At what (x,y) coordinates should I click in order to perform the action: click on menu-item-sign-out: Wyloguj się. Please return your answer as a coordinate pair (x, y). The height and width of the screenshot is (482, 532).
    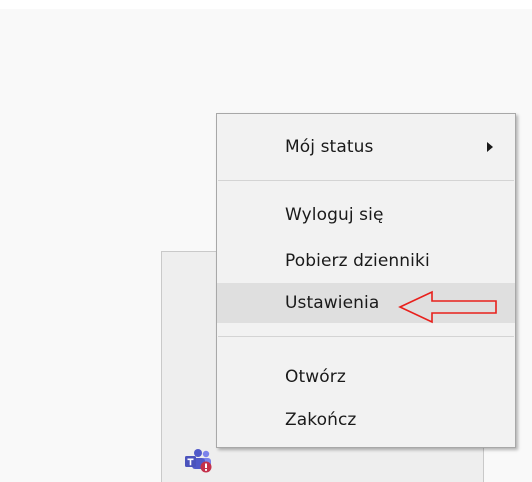
    Looking at the image, I should click on (366, 215).